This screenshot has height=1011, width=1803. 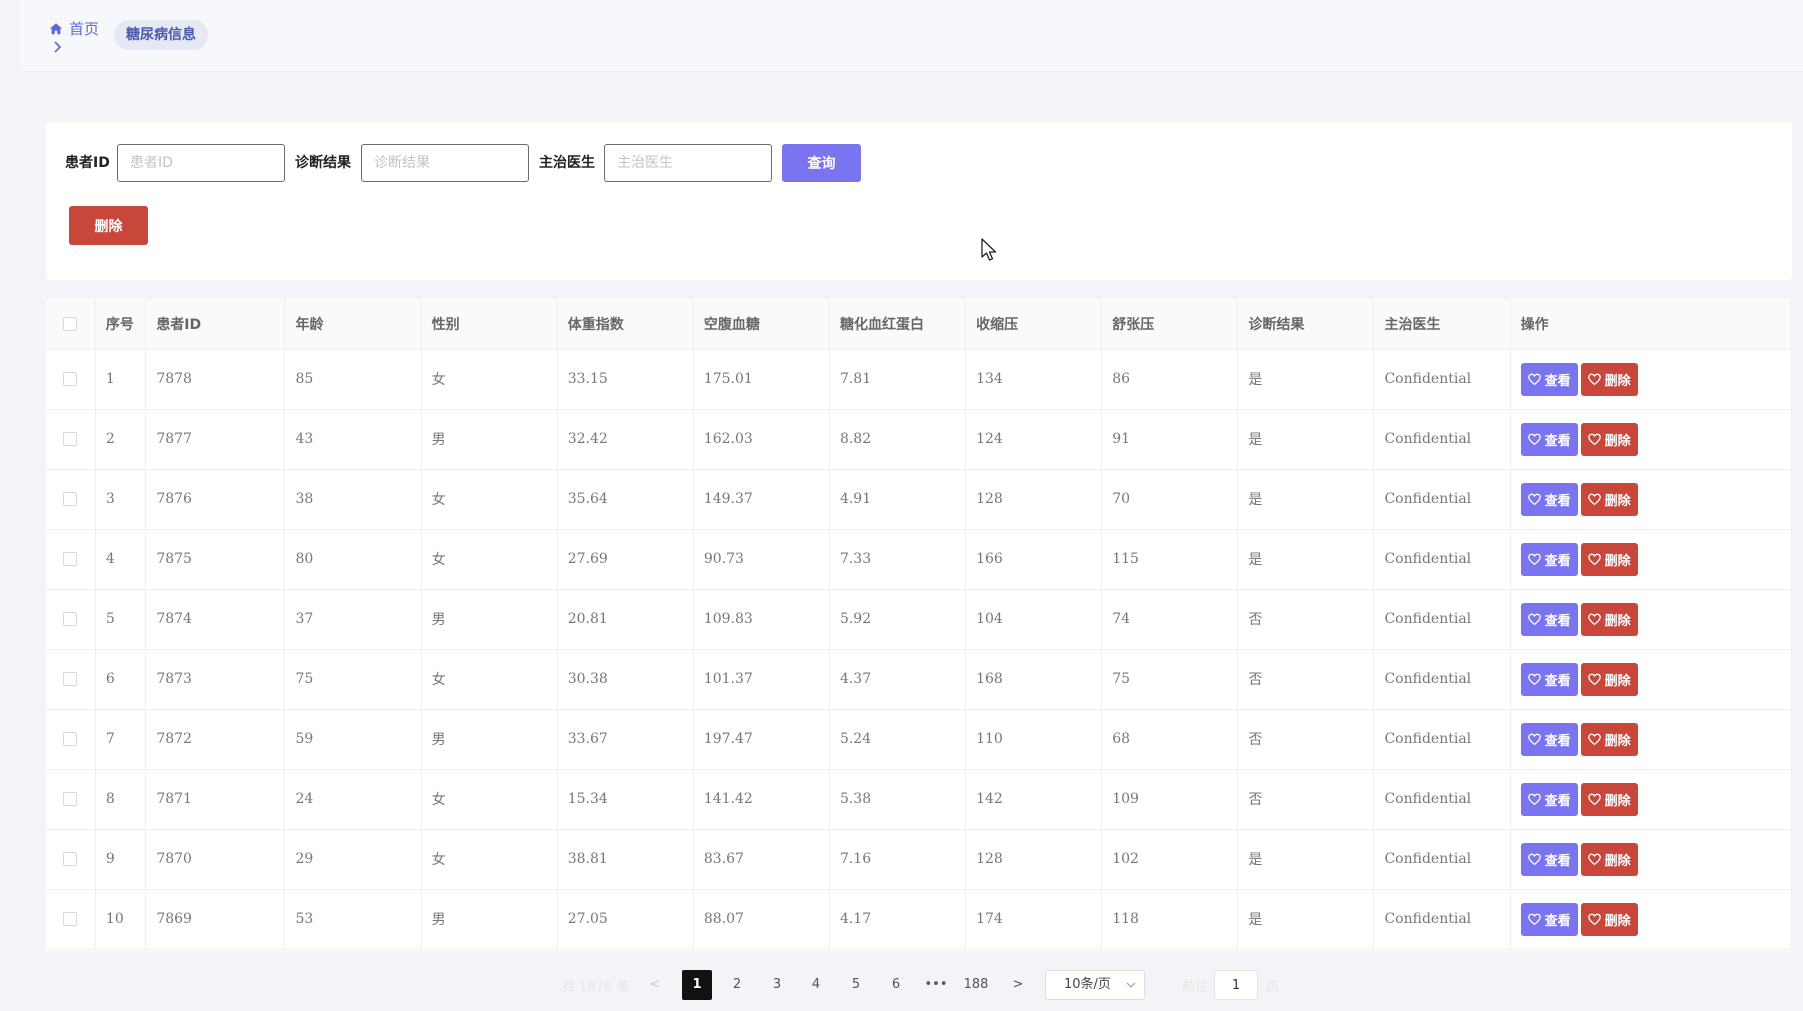 I want to click on table-header-row: 序号 患者ID 年龄 性别 体重指数 空腹血糖 糖化血红蛋白 收缩压 舒张压 诊断结果 主治医生 操作, so click(x=919, y=324).